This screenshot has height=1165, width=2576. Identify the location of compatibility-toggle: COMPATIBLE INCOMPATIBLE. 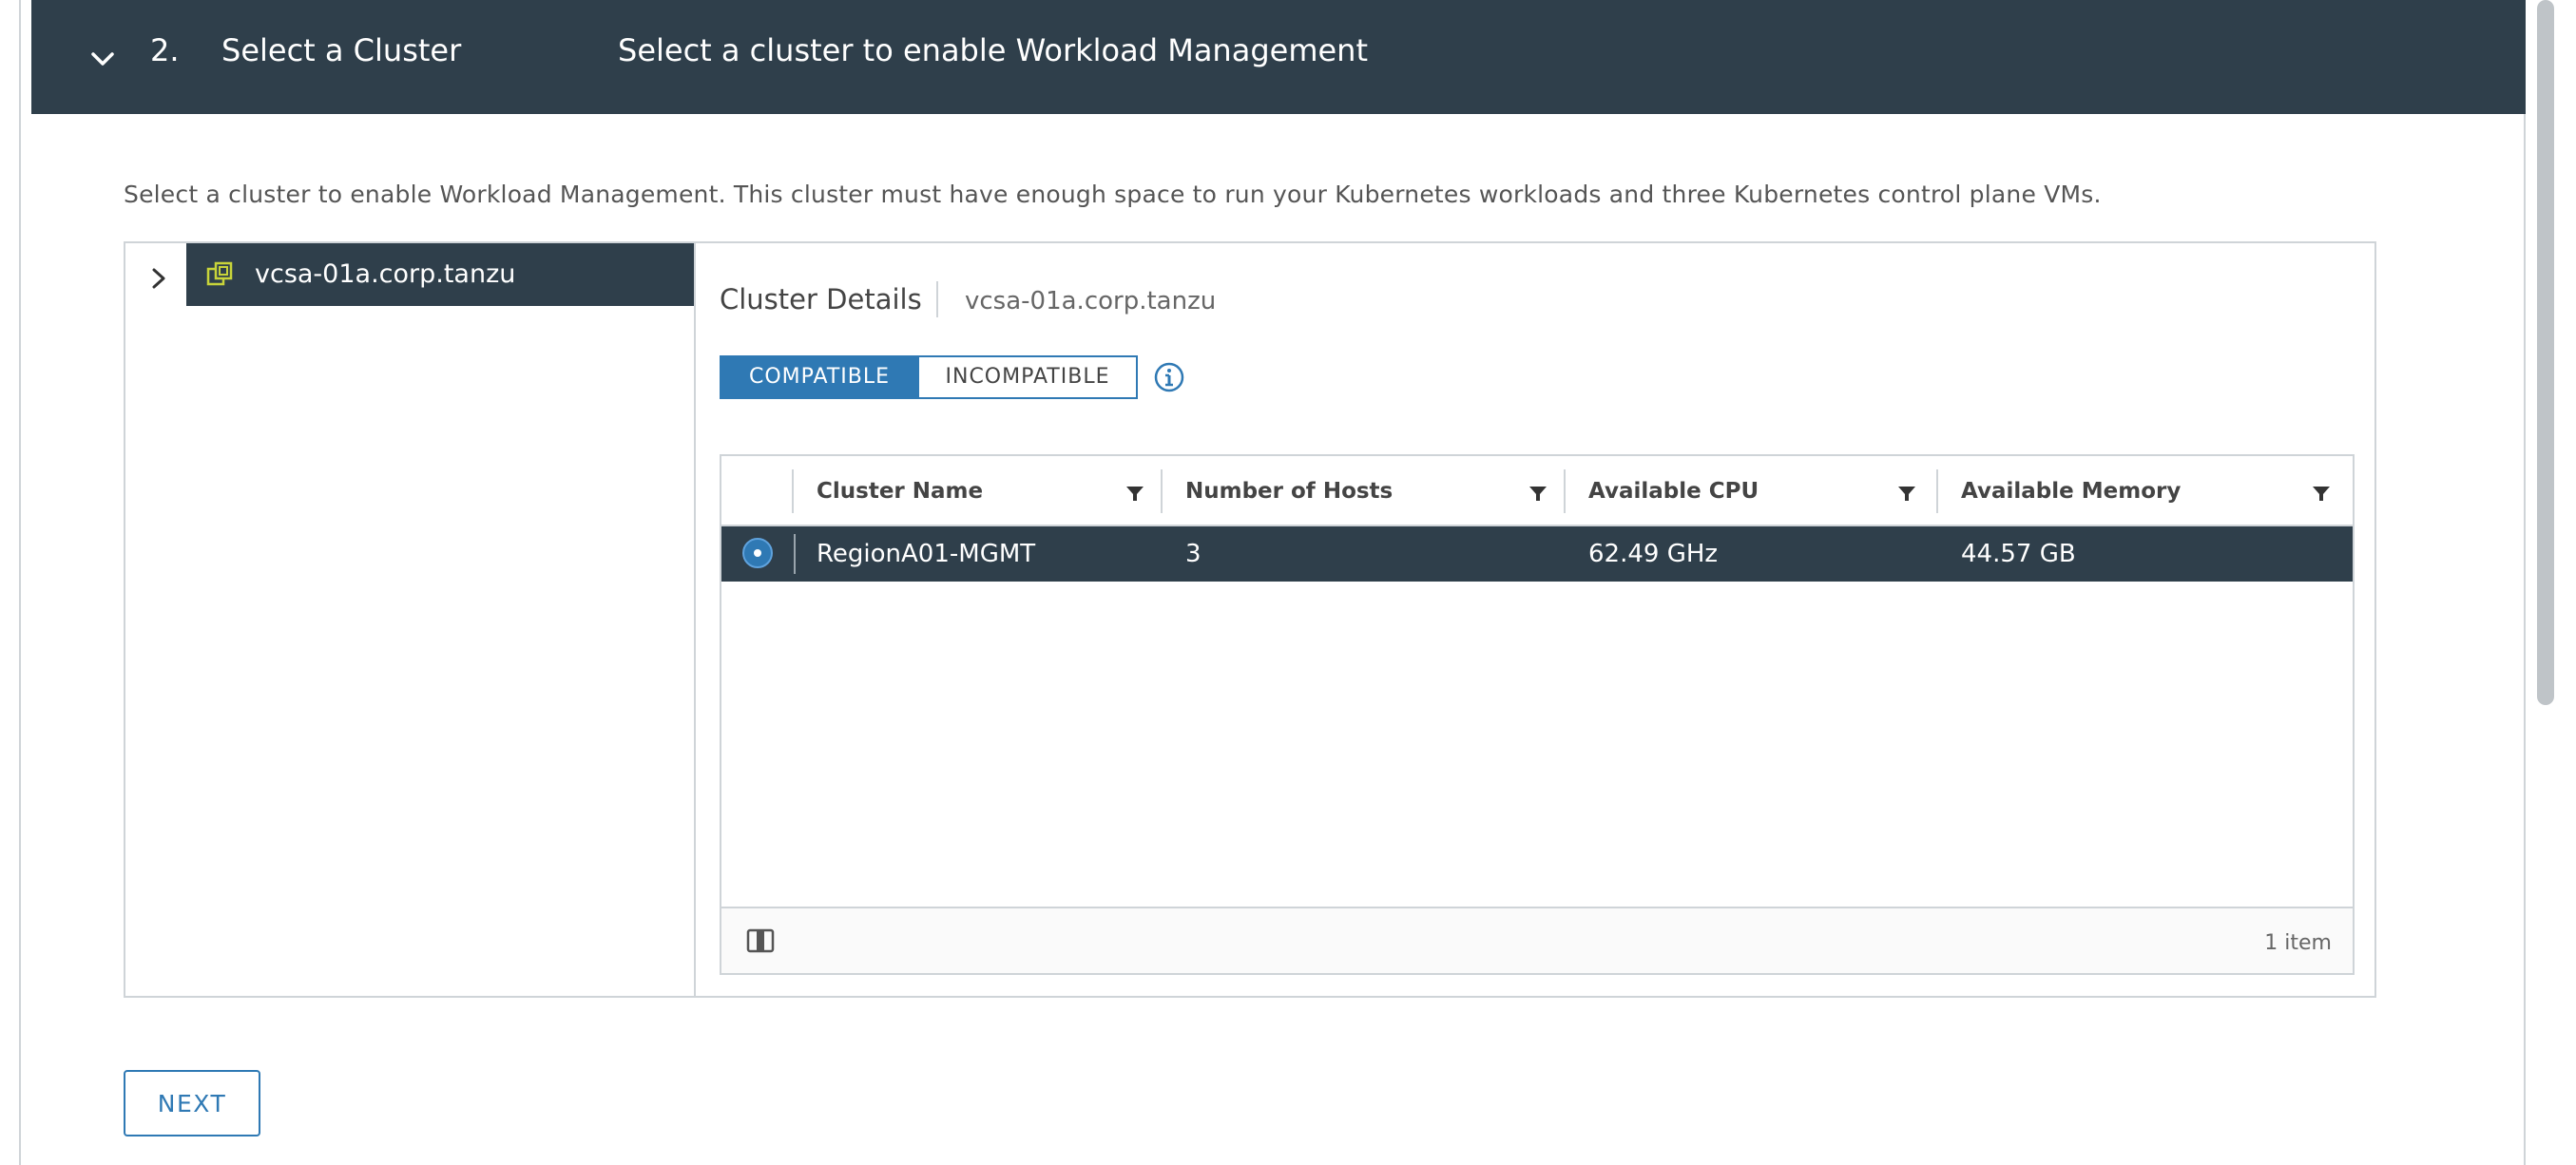
(929, 377).